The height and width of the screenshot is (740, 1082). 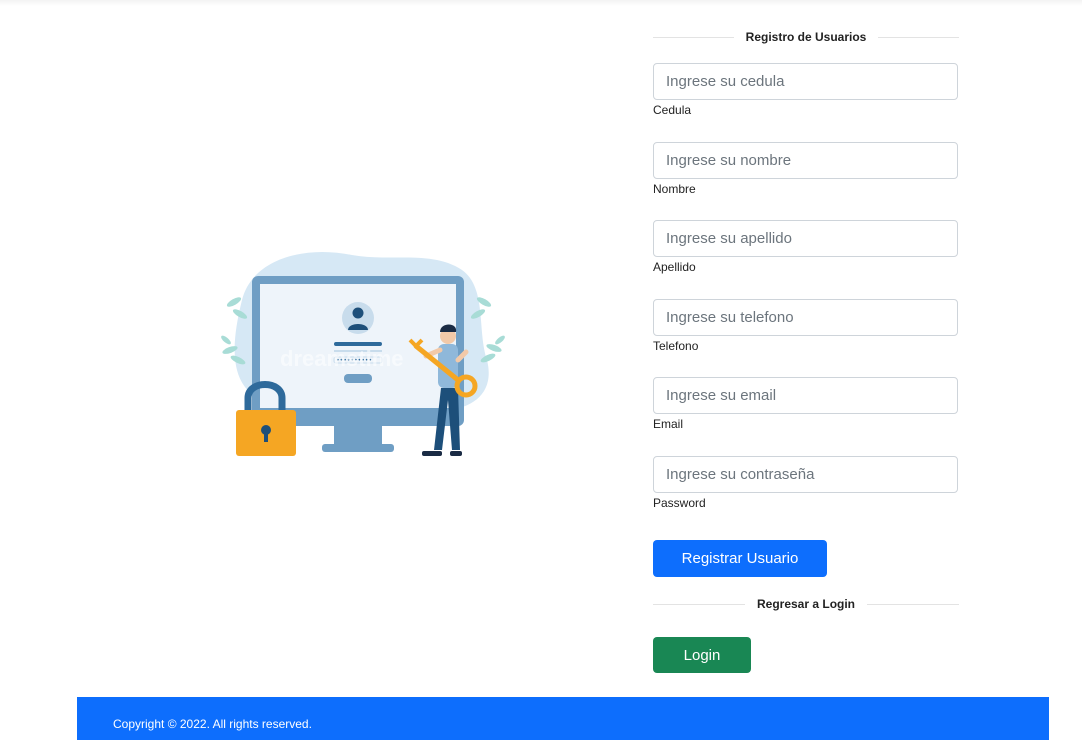 I want to click on apellido-input, so click(x=805, y=238).